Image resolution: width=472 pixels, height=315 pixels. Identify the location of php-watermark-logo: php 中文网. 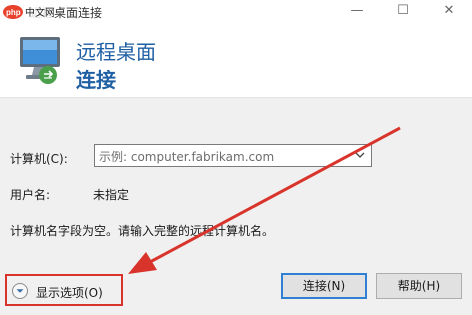
(28, 12).